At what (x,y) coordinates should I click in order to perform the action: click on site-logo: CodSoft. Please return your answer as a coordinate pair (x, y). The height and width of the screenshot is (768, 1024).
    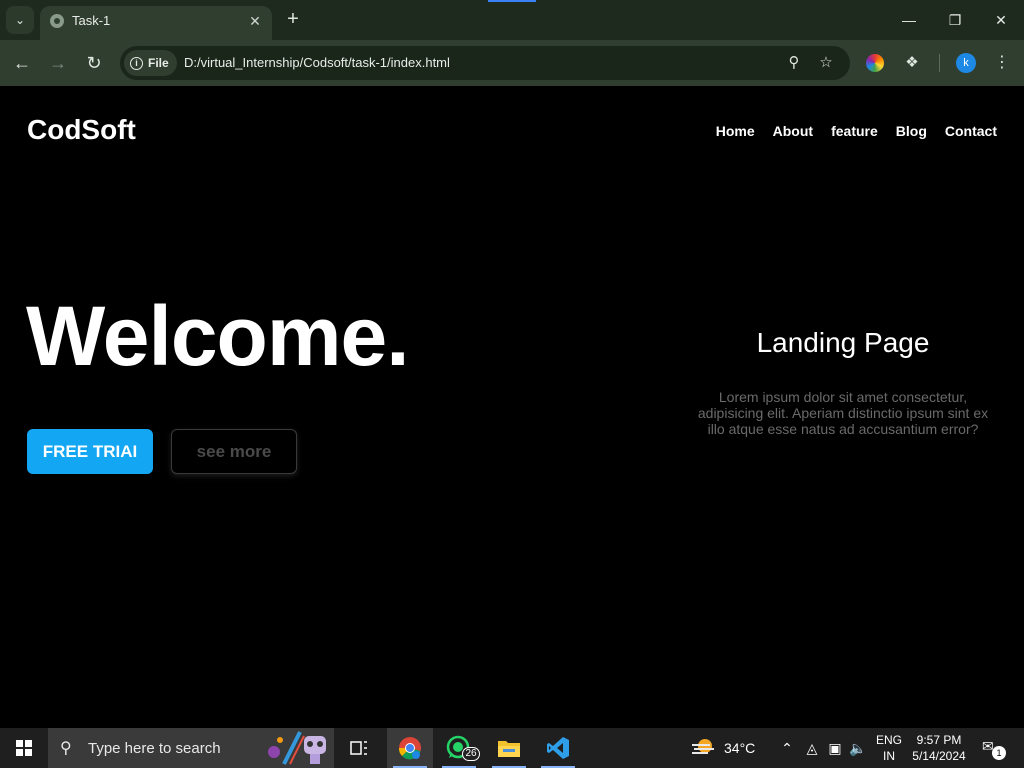
    Looking at the image, I should click on (81, 130).